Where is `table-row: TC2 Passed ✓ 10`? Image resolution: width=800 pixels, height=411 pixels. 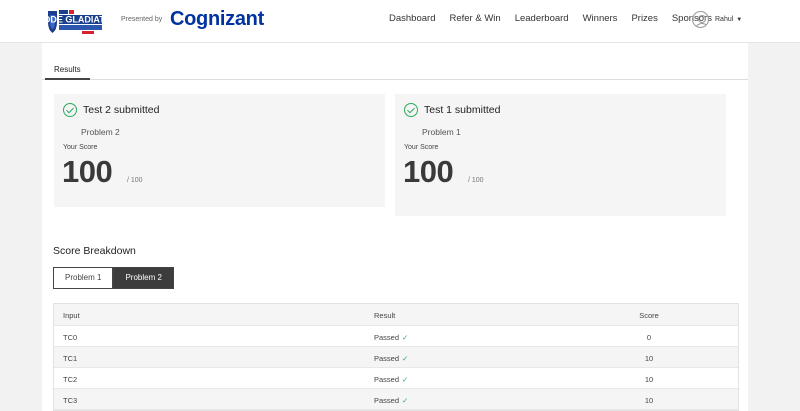 table-row: TC2 Passed ✓ 10 is located at coordinates (396, 378).